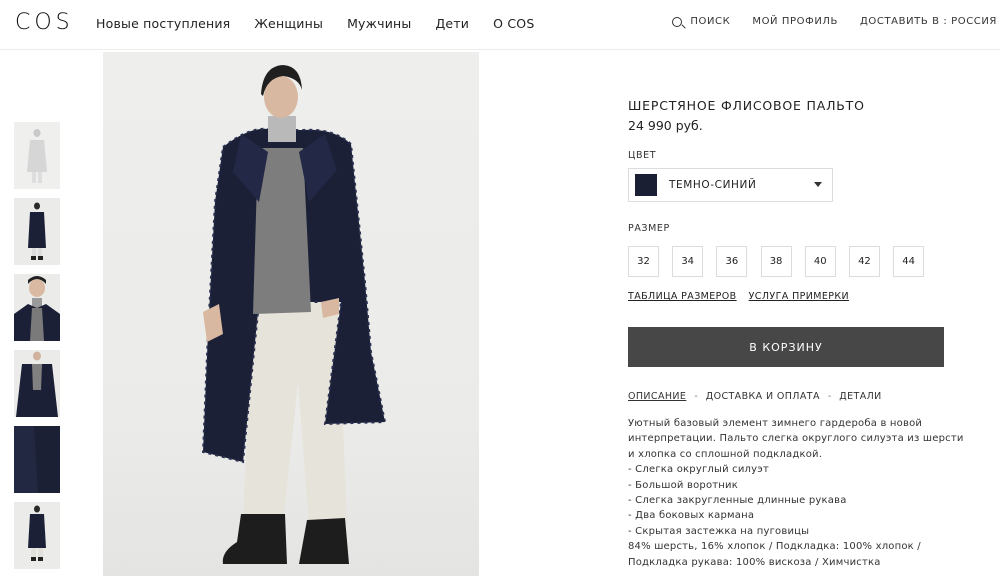 This screenshot has width=1000, height=576. Describe the element at coordinates (682, 296) in the screenshot. I see `size-chart-link: ТАБЛИЦА РАЗМЕРОВ` at that location.